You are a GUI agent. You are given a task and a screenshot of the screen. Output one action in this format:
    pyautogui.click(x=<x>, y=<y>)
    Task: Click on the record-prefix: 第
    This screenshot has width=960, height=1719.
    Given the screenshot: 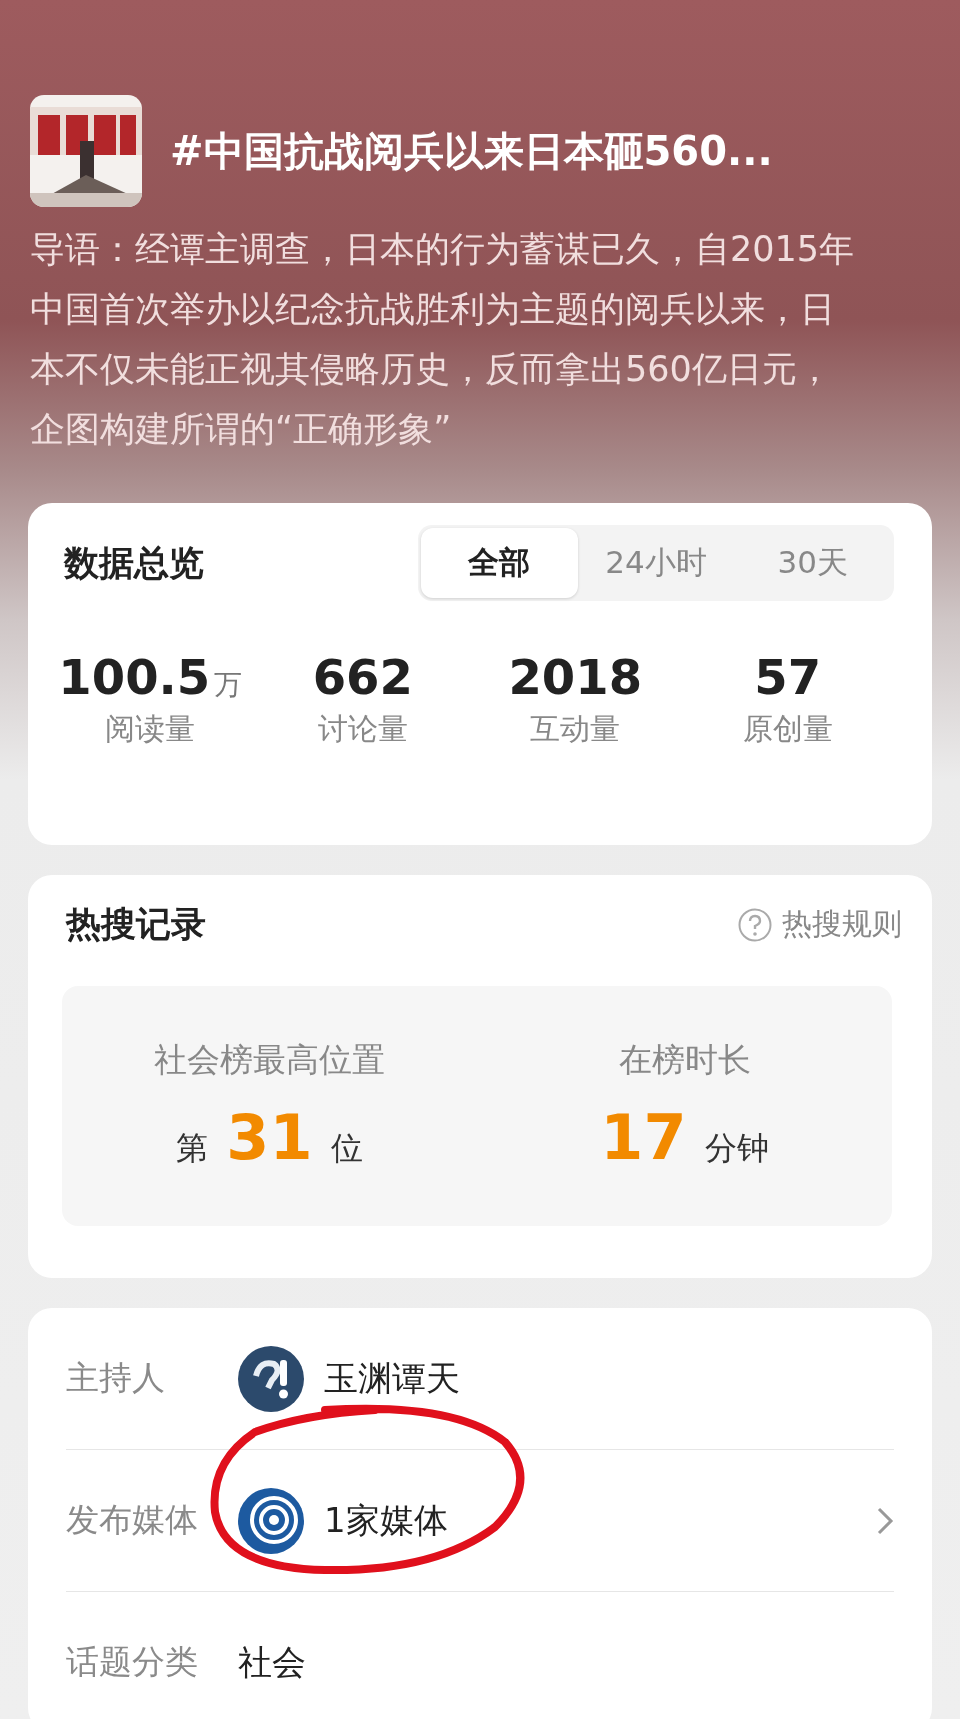 What is the action you would take?
    pyautogui.click(x=192, y=1148)
    